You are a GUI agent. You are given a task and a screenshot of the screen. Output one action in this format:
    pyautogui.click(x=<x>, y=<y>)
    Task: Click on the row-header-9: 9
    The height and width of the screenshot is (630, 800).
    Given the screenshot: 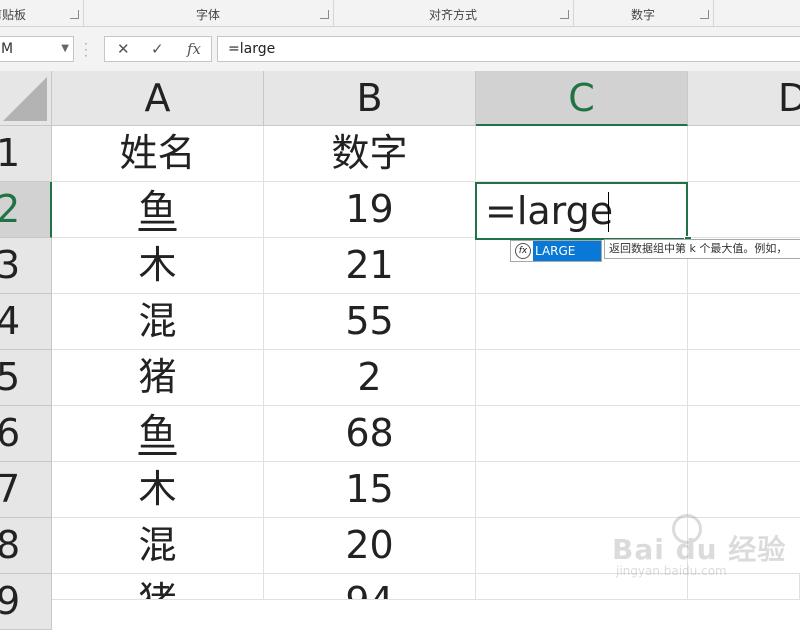 What is the action you would take?
    pyautogui.click(x=26, y=602)
    